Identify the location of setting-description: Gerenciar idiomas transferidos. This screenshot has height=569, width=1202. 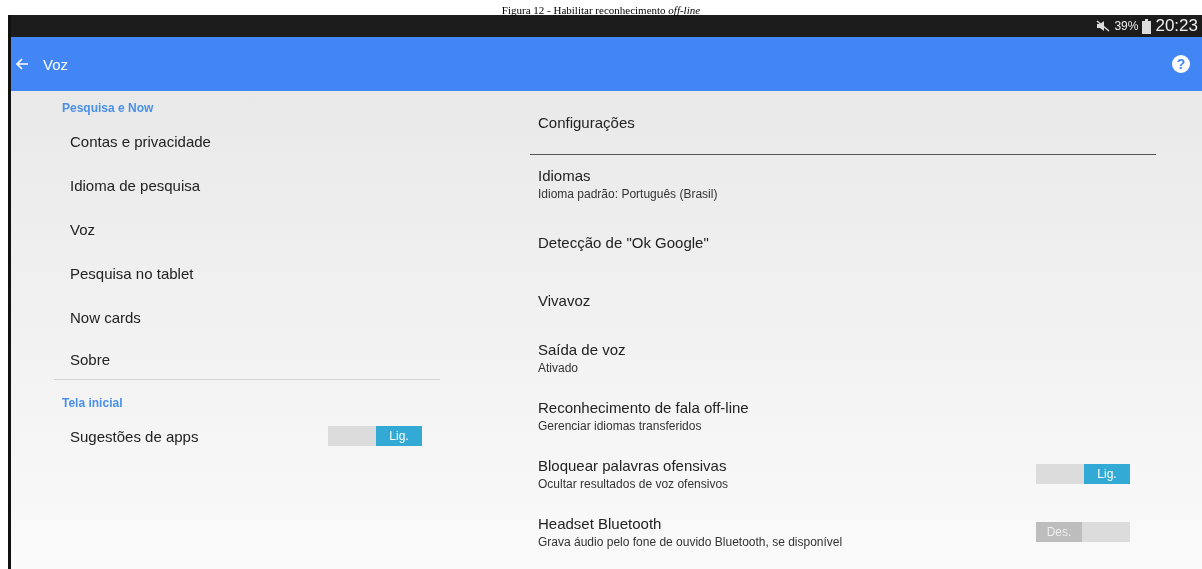
(620, 426).